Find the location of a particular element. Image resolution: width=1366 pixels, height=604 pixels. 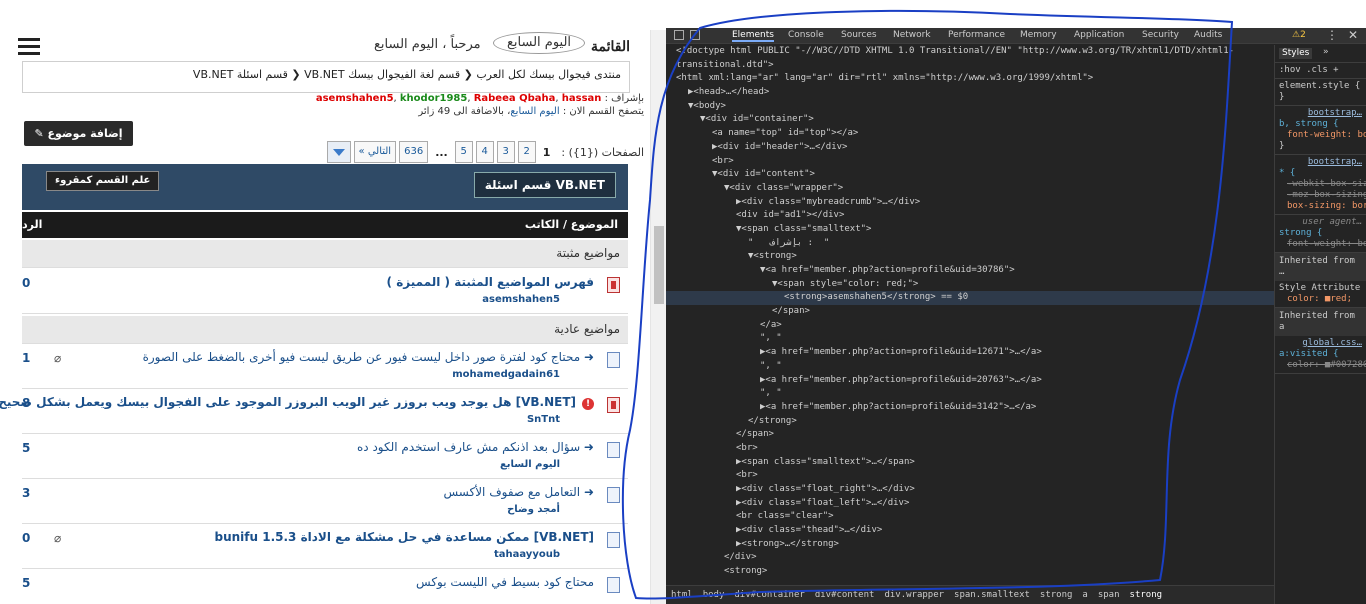

dom-node-line: ▶<div class="float_left">…</div> is located at coordinates (970, 504).